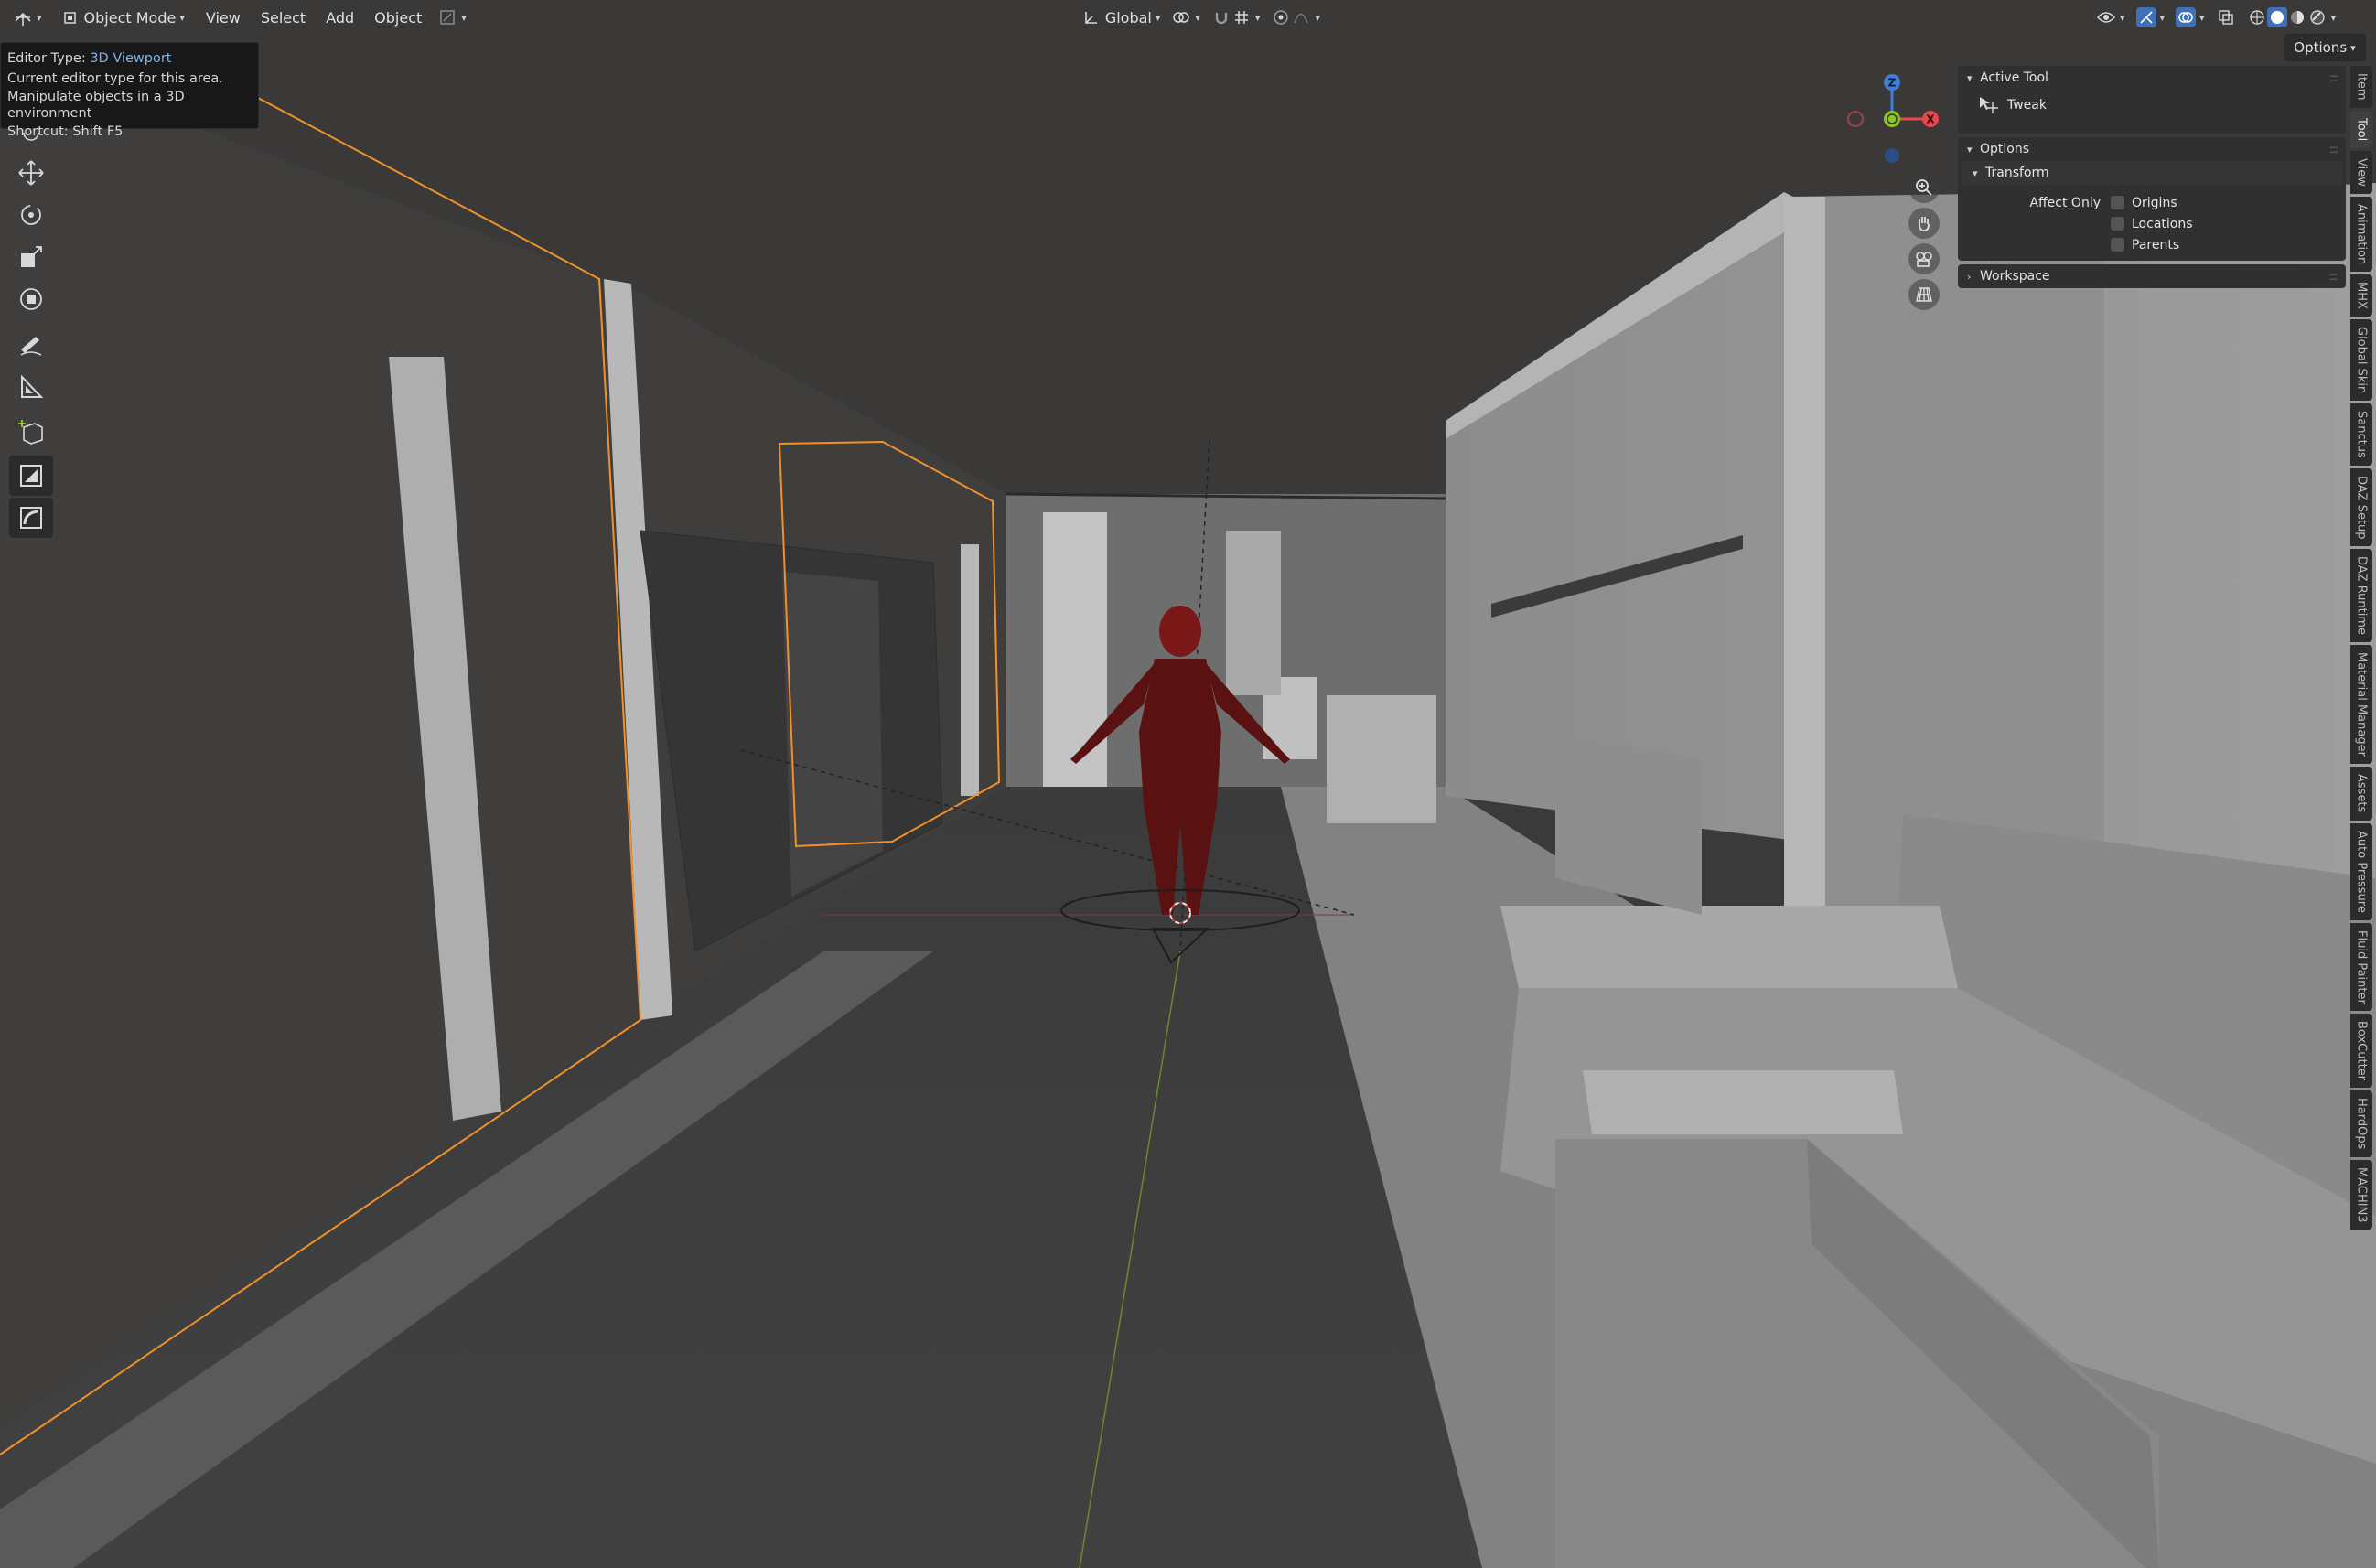 The height and width of the screenshot is (1568, 2376). I want to click on locations-checkbox, so click(2117, 224).